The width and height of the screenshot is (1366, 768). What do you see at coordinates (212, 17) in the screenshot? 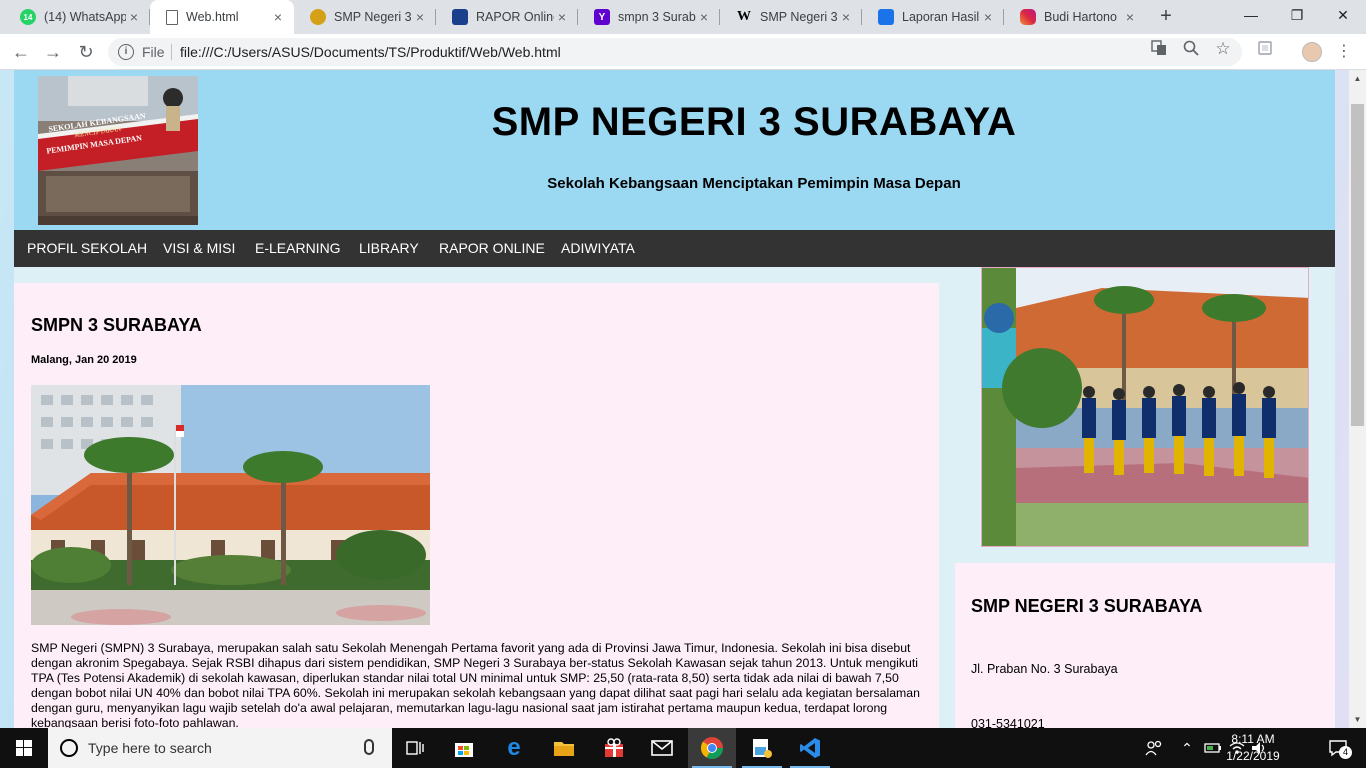
I see `tab-title: Web.html` at bounding box center [212, 17].